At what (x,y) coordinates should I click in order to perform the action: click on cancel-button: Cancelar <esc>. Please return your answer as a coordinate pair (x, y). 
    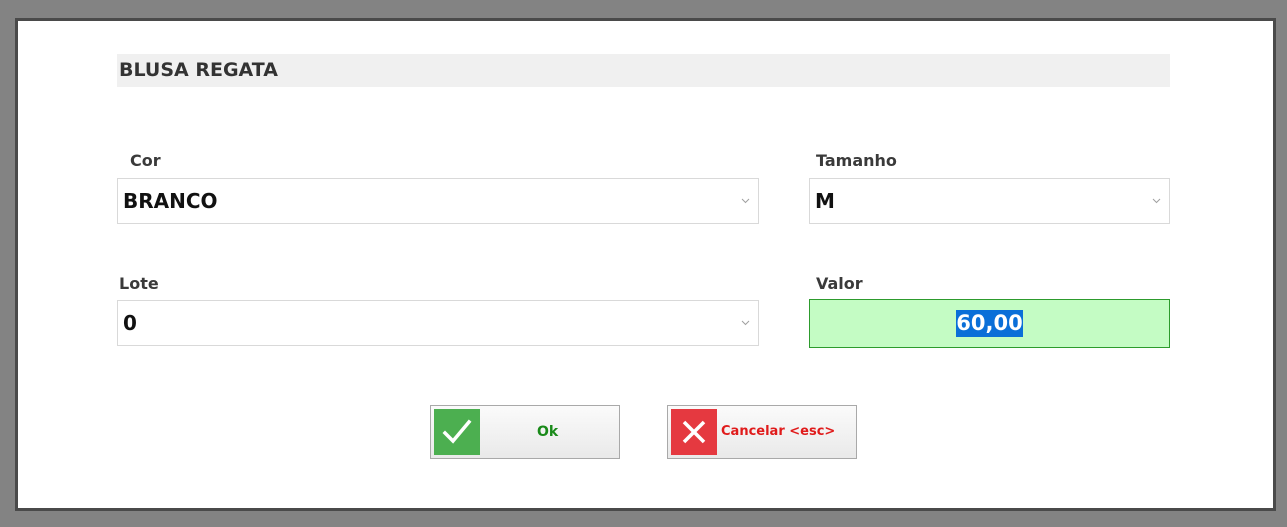
    Looking at the image, I should click on (762, 432).